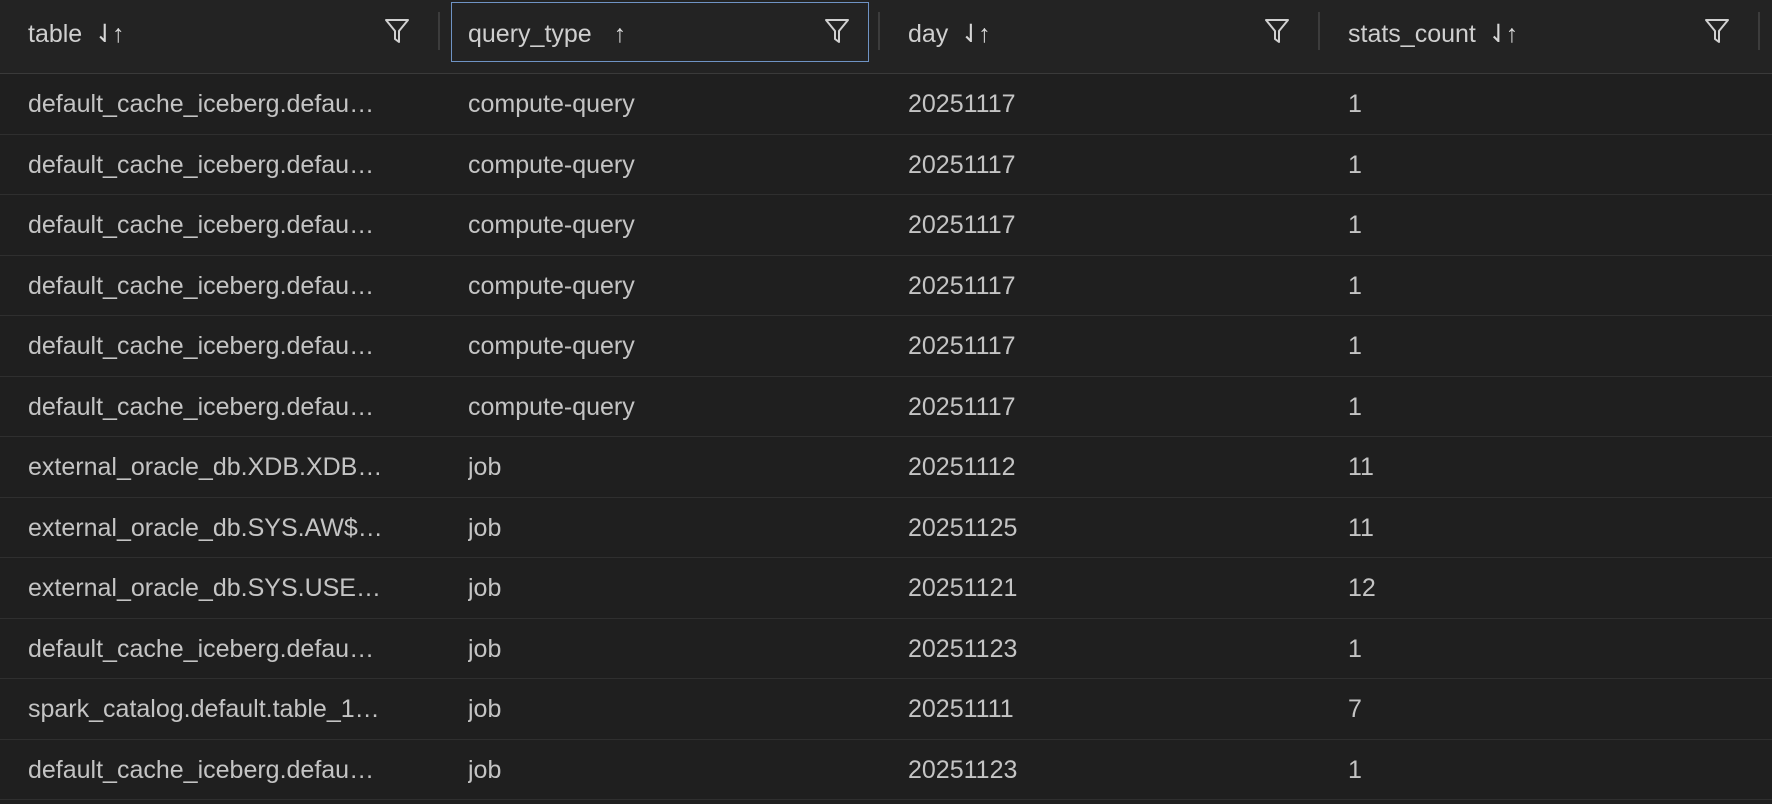 Image resolution: width=1772 pixels, height=804 pixels. Describe the element at coordinates (1098, 709) in the screenshot. I see `cell-day: 20251111` at that location.